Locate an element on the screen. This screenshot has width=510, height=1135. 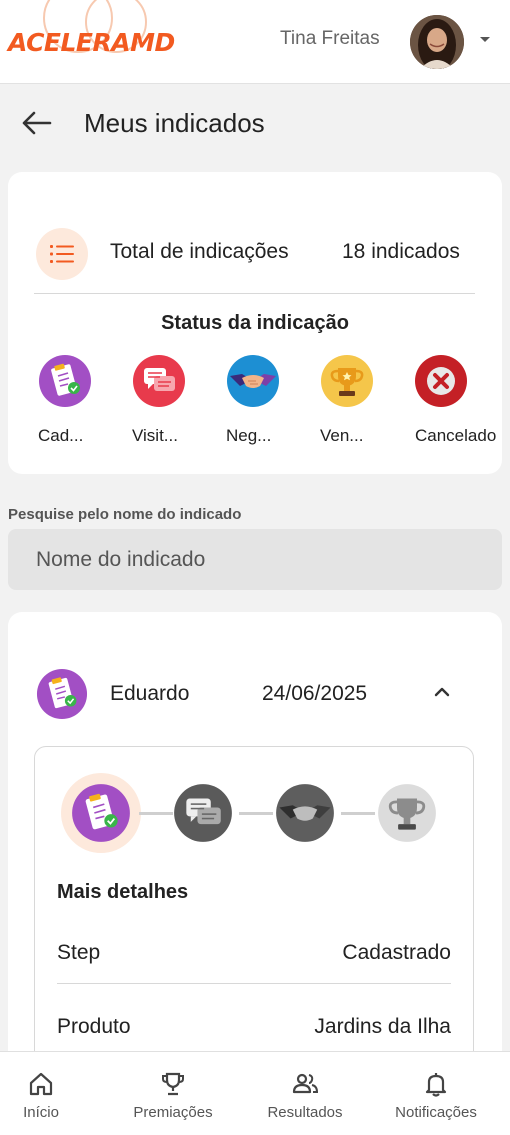
logo-text: ACELERAMD is located at coordinates (91, 42).